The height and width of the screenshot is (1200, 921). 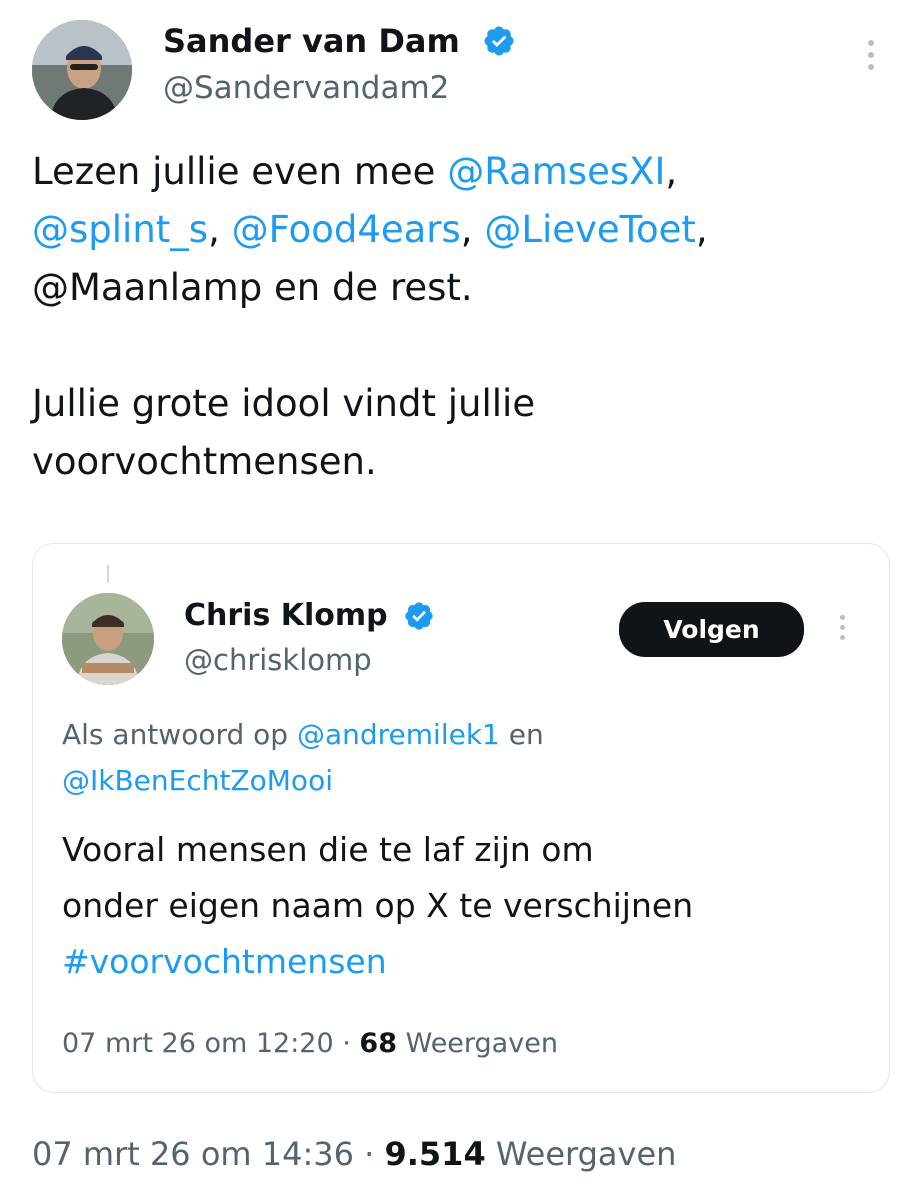 What do you see at coordinates (197, 780) in the screenshot?
I see `mention-link: @IkBenEchtZoMooi` at bounding box center [197, 780].